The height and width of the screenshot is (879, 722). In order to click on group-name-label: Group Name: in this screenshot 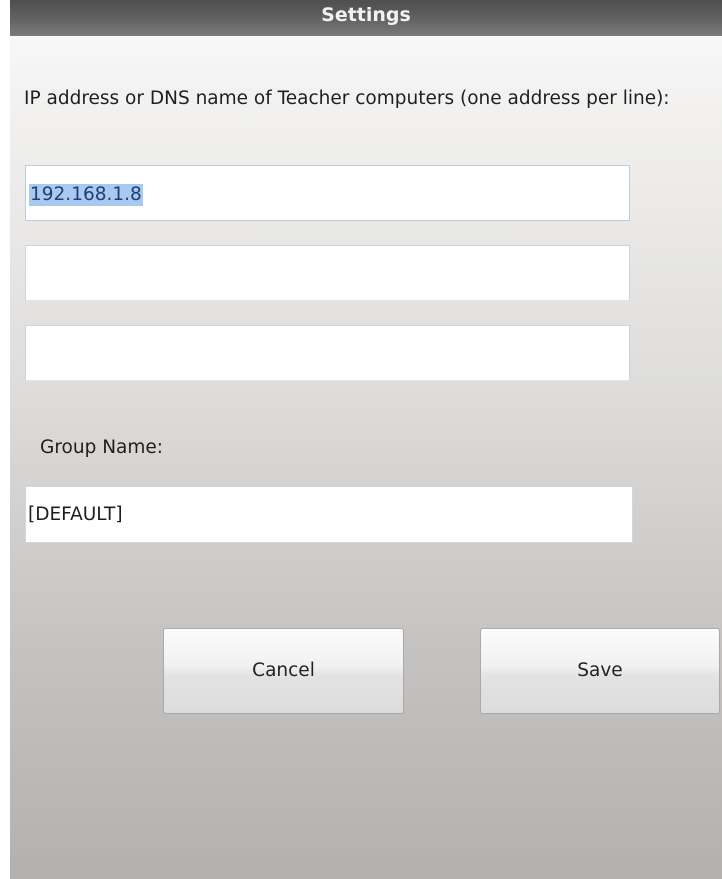, I will do `click(102, 447)`.